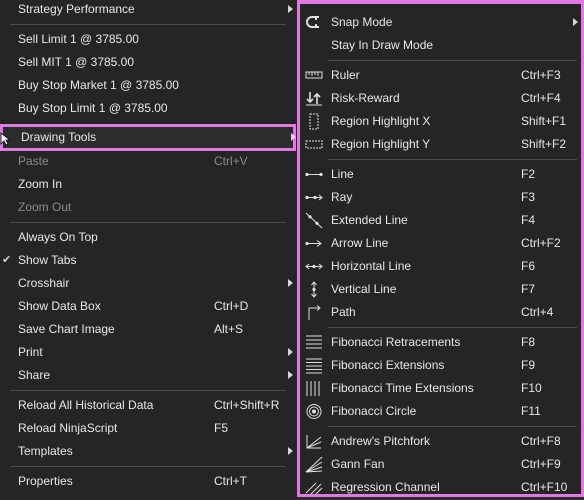 The width and height of the screenshot is (584, 500). What do you see at coordinates (343, 312) in the screenshot?
I see `menu-item-label: Path` at bounding box center [343, 312].